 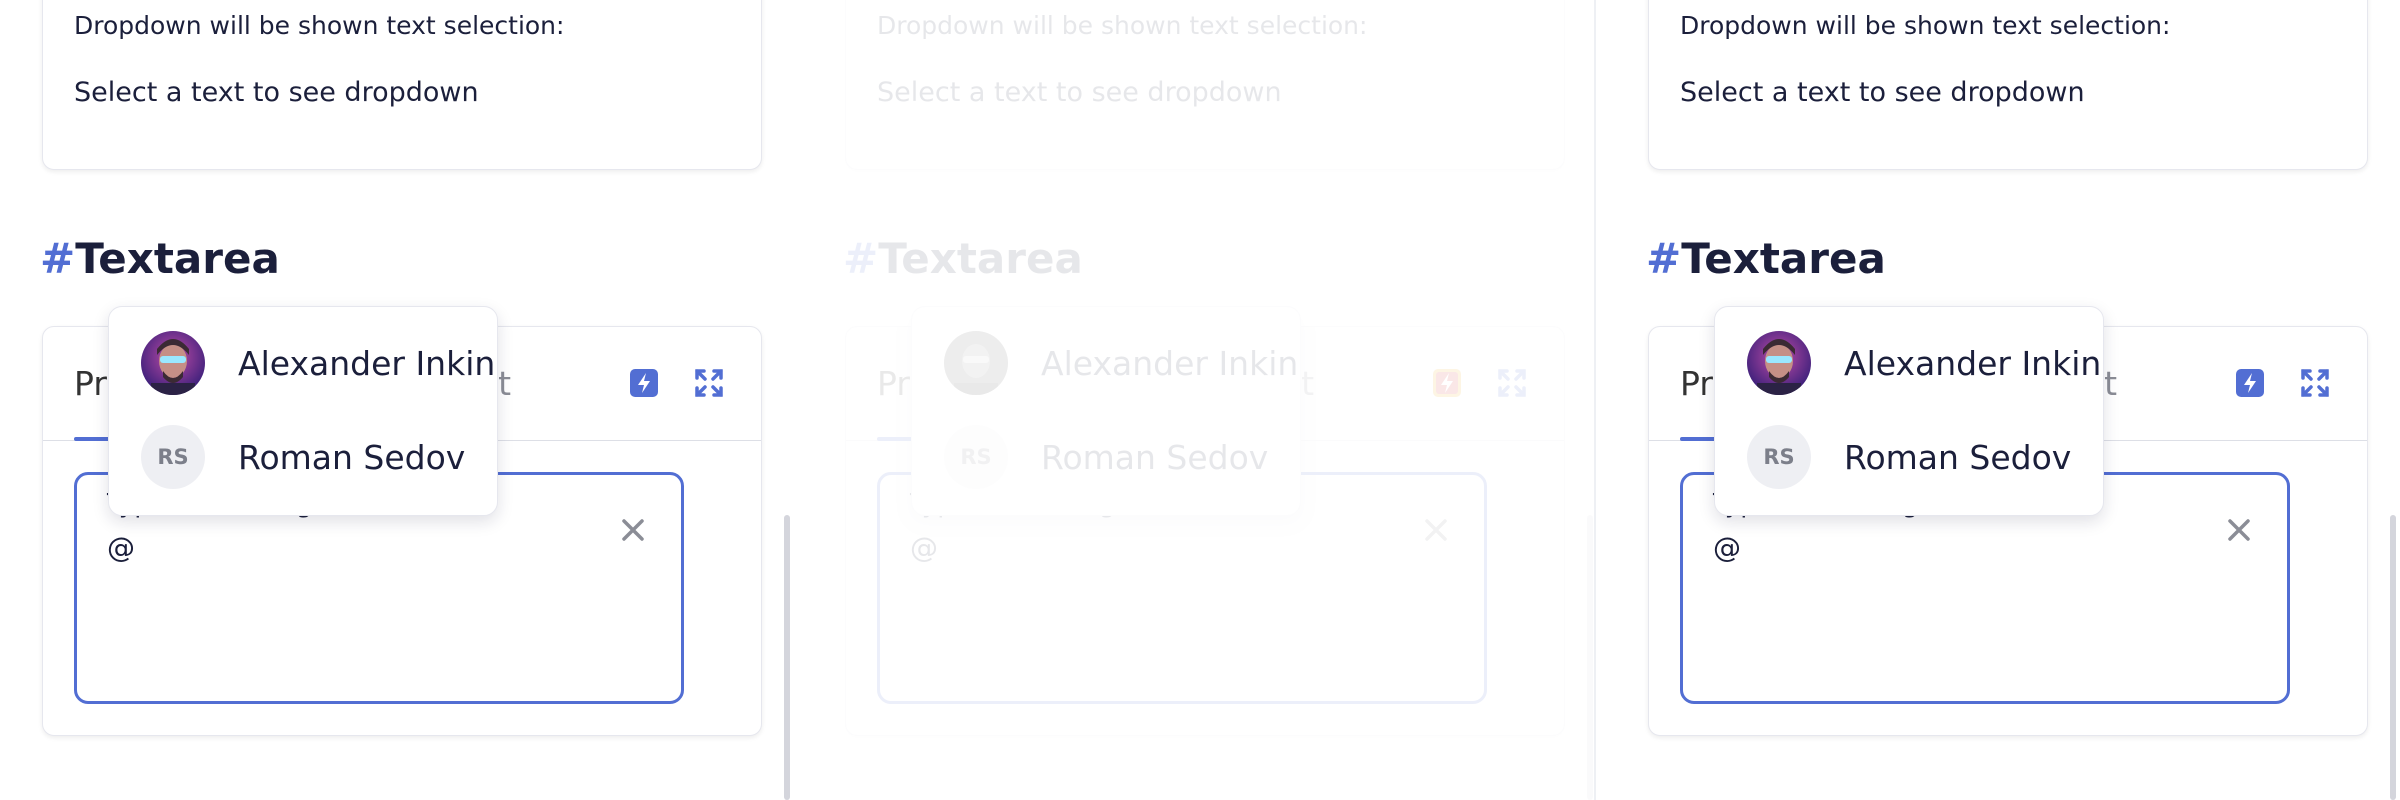 I want to click on panel-divider, so click(x=1595, y=400).